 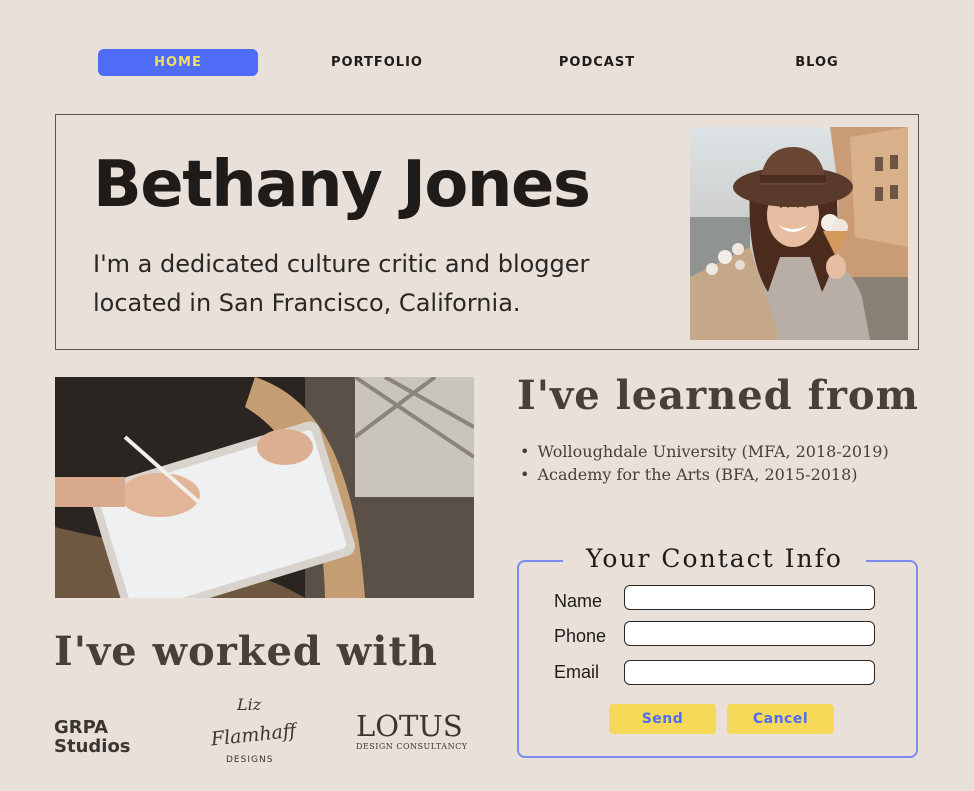 I want to click on grpa-logo-line1: GRPA, so click(x=81, y=727).